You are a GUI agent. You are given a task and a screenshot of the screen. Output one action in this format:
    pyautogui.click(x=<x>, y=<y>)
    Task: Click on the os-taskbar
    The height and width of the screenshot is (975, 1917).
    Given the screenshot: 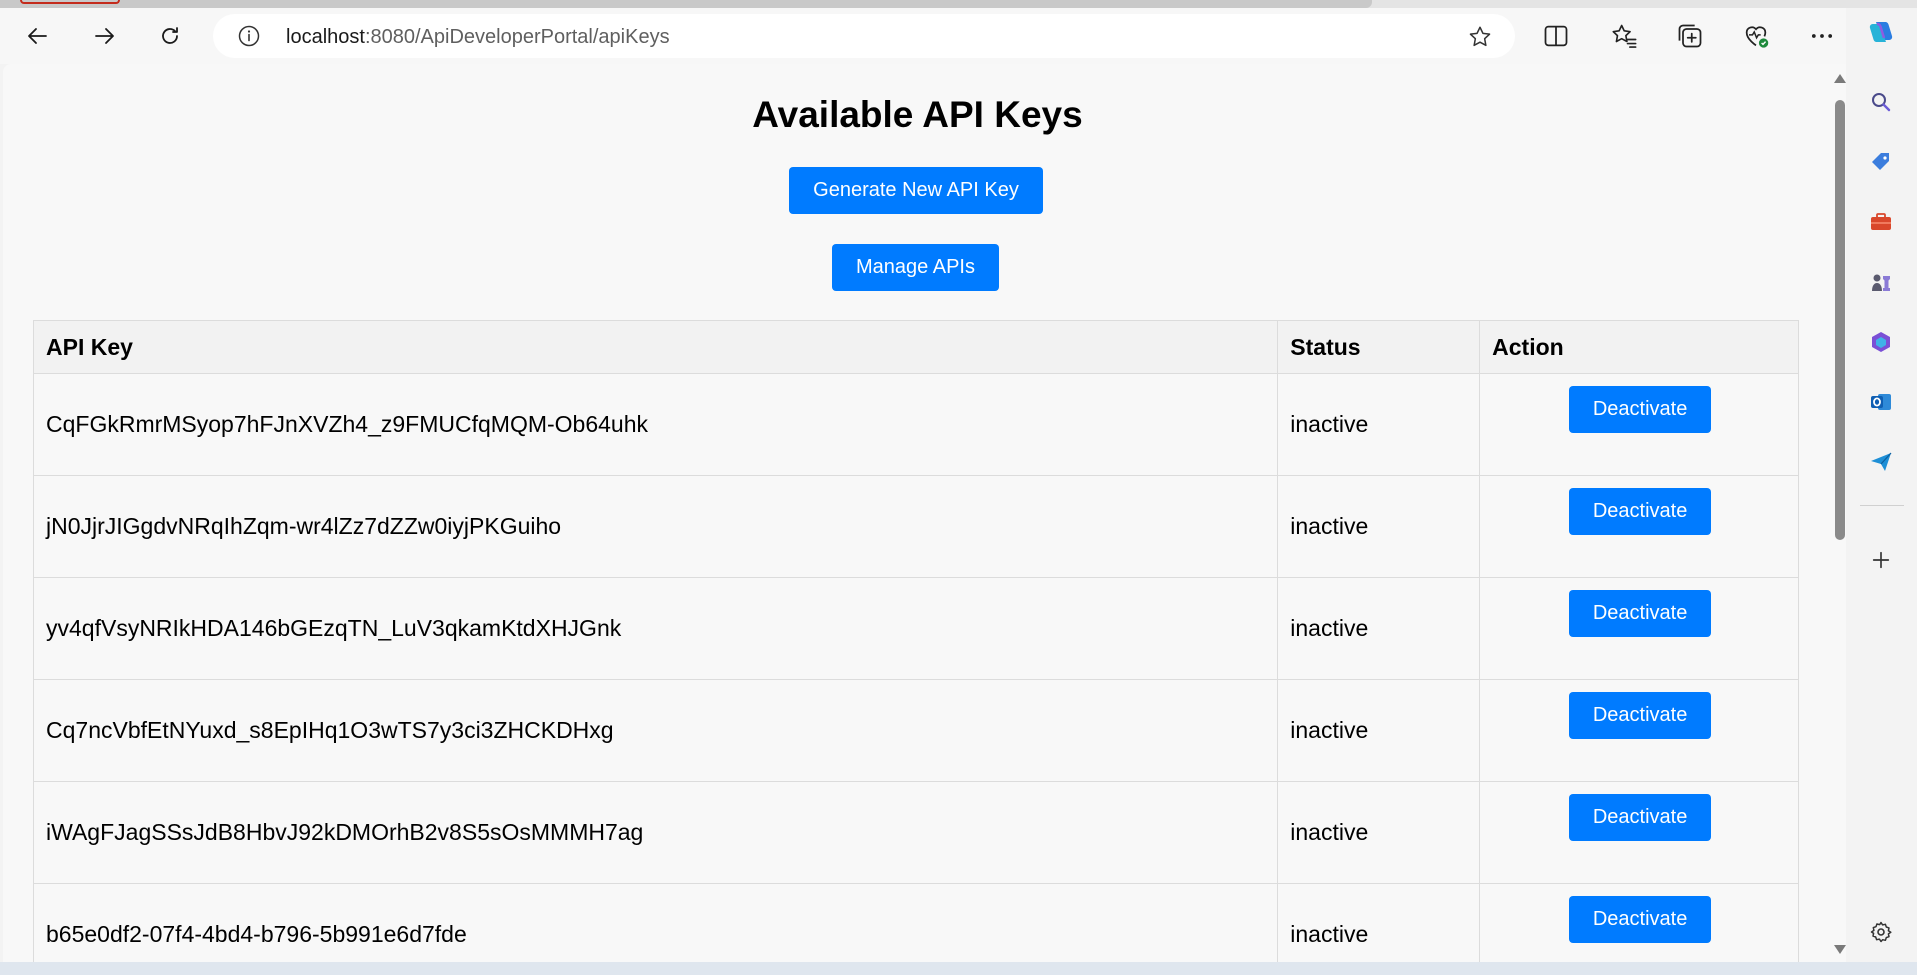 What is the action you would take?
    pyautogui.click(x=958, y=968)
    